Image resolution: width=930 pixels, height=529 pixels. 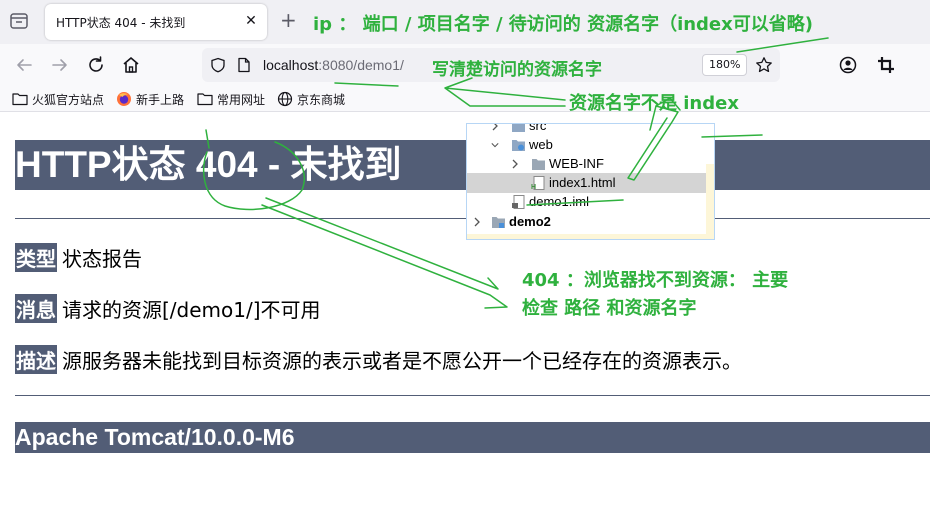 What do you see at coordinates (96, 65) in the screenshot?
I see `reload-icon` at bounding box center [96, 65].